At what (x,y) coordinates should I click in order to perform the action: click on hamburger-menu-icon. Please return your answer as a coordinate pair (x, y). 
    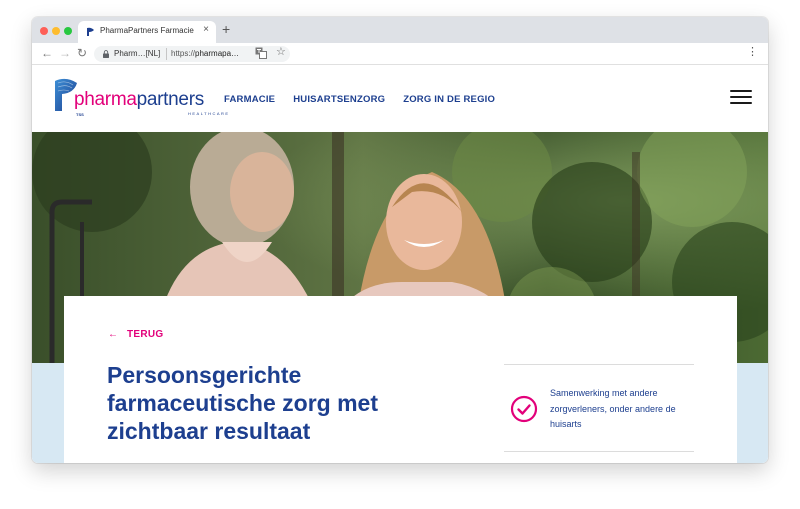
    Looking at the image, I should click on (741, 97).